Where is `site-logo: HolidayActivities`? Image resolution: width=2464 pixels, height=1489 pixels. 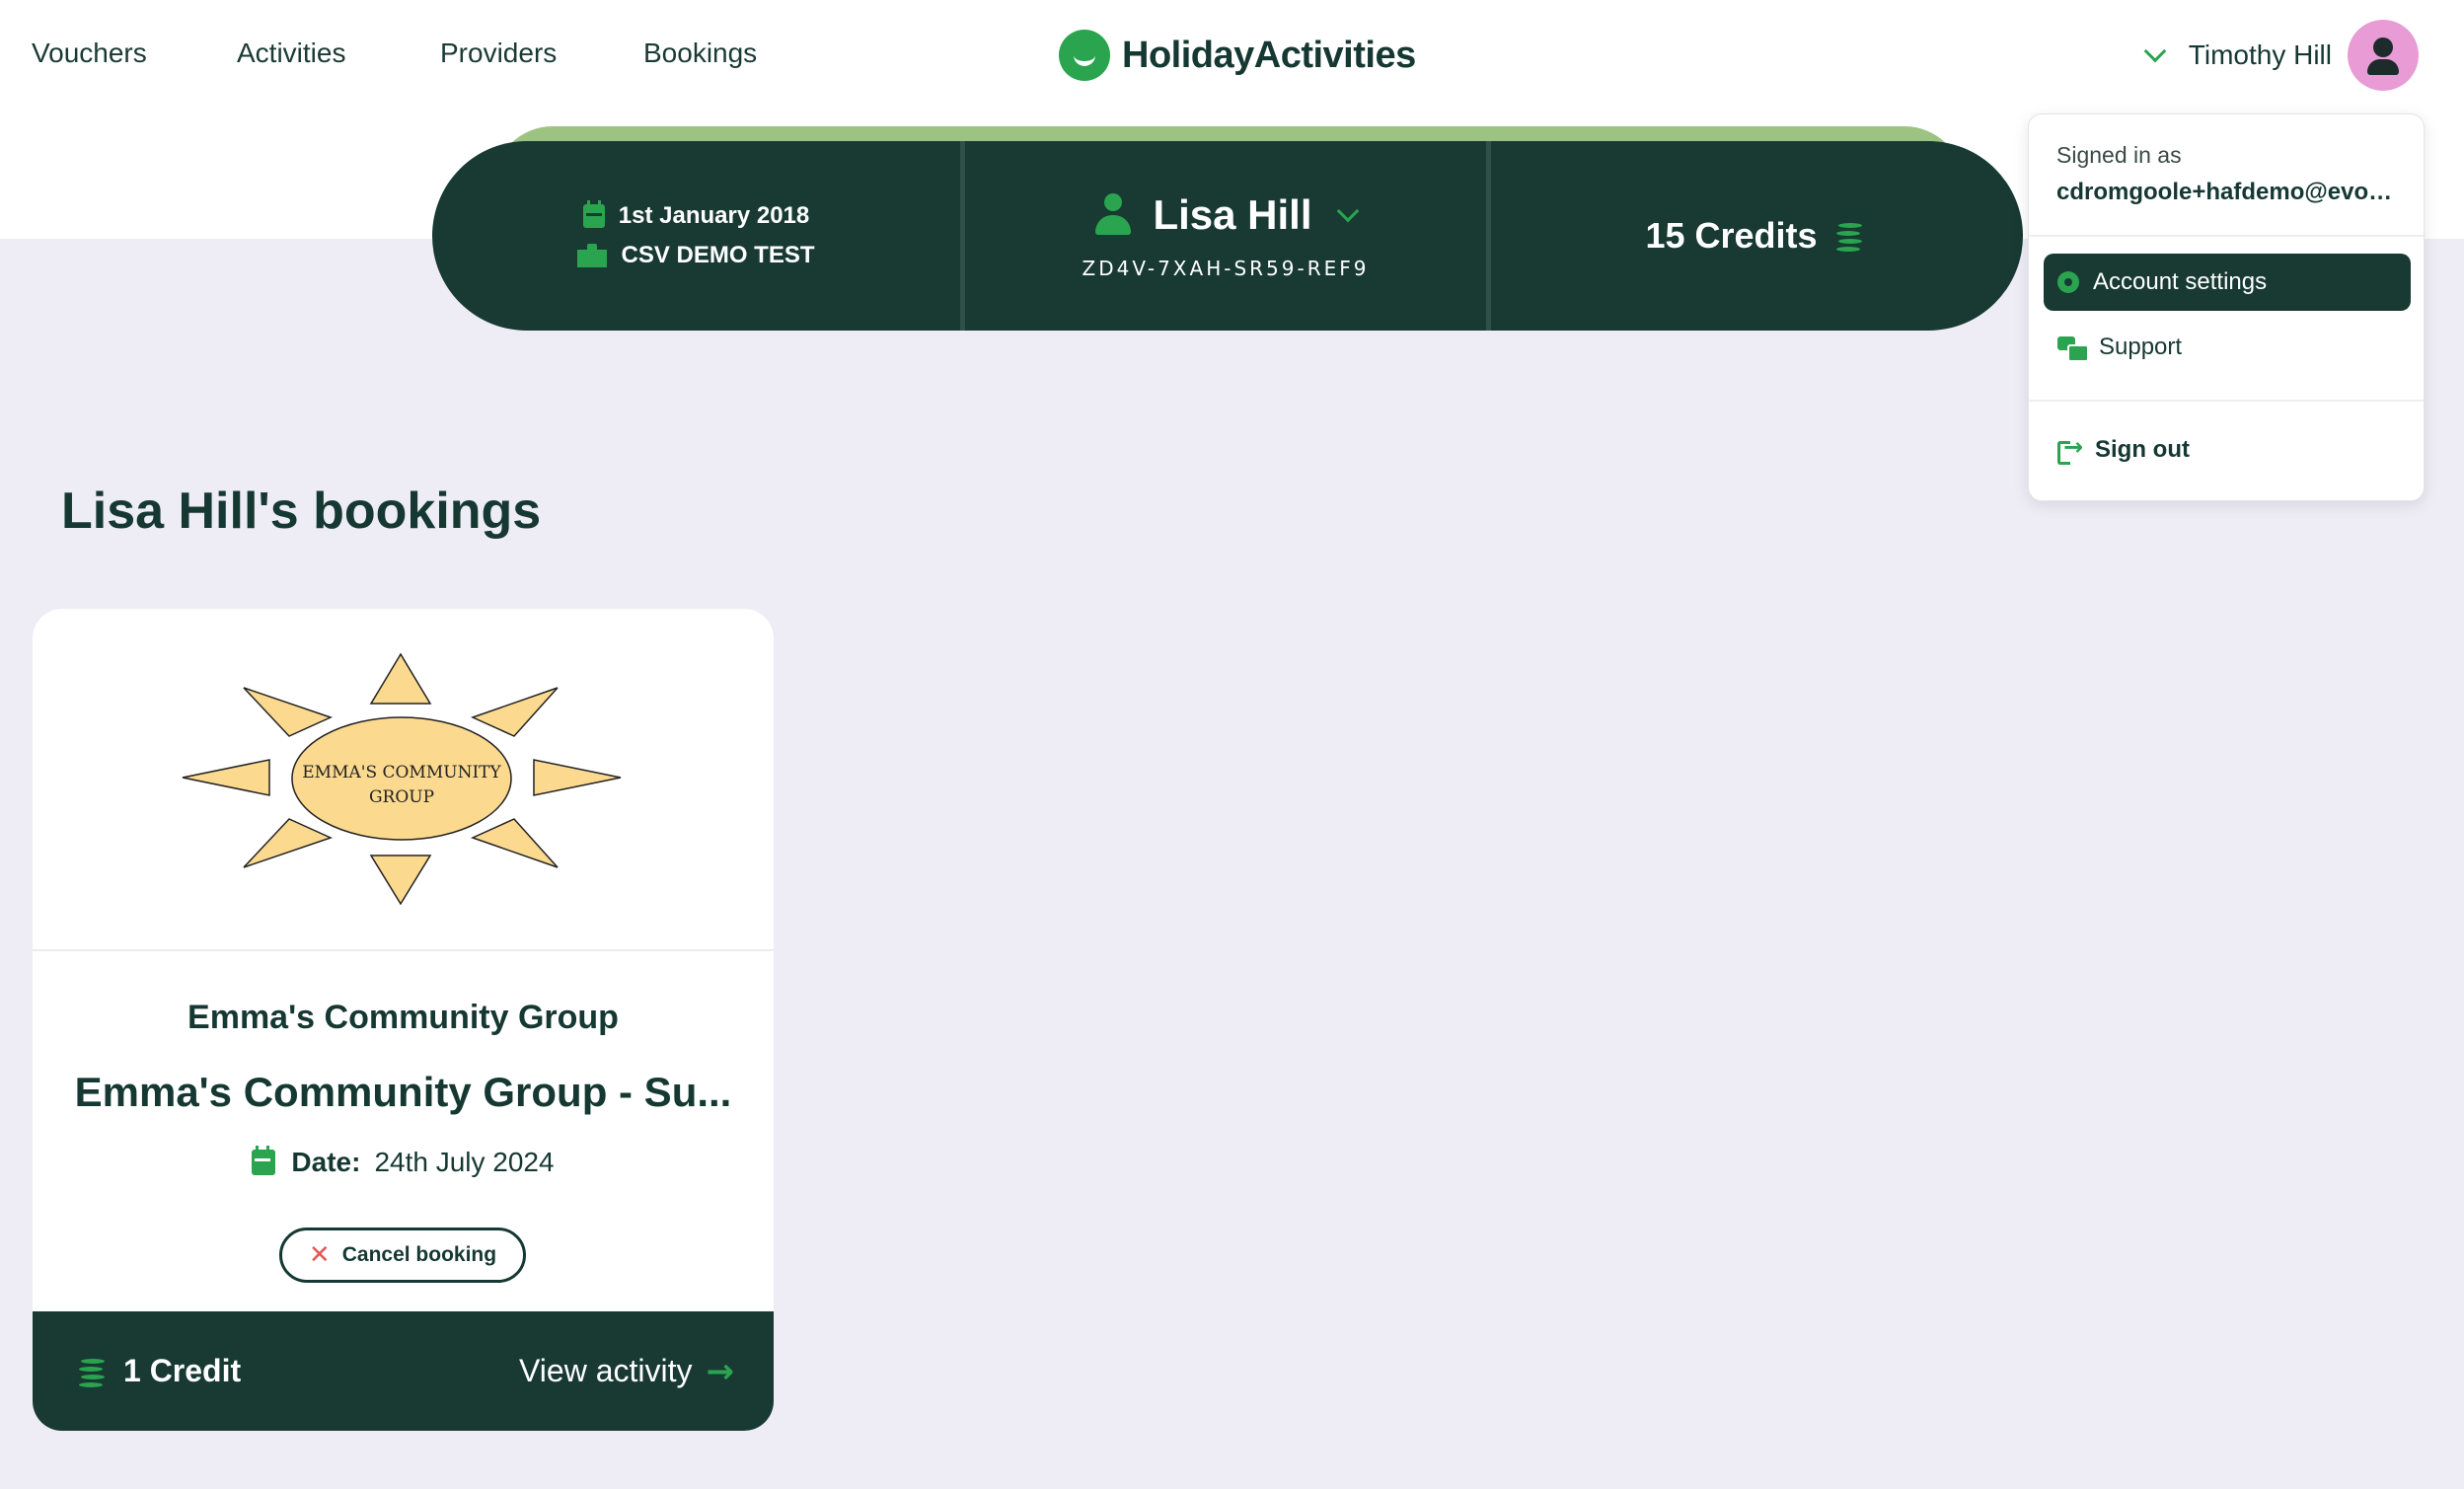 site-logo: HolidayActivities is located at coordinates (1237, 55).